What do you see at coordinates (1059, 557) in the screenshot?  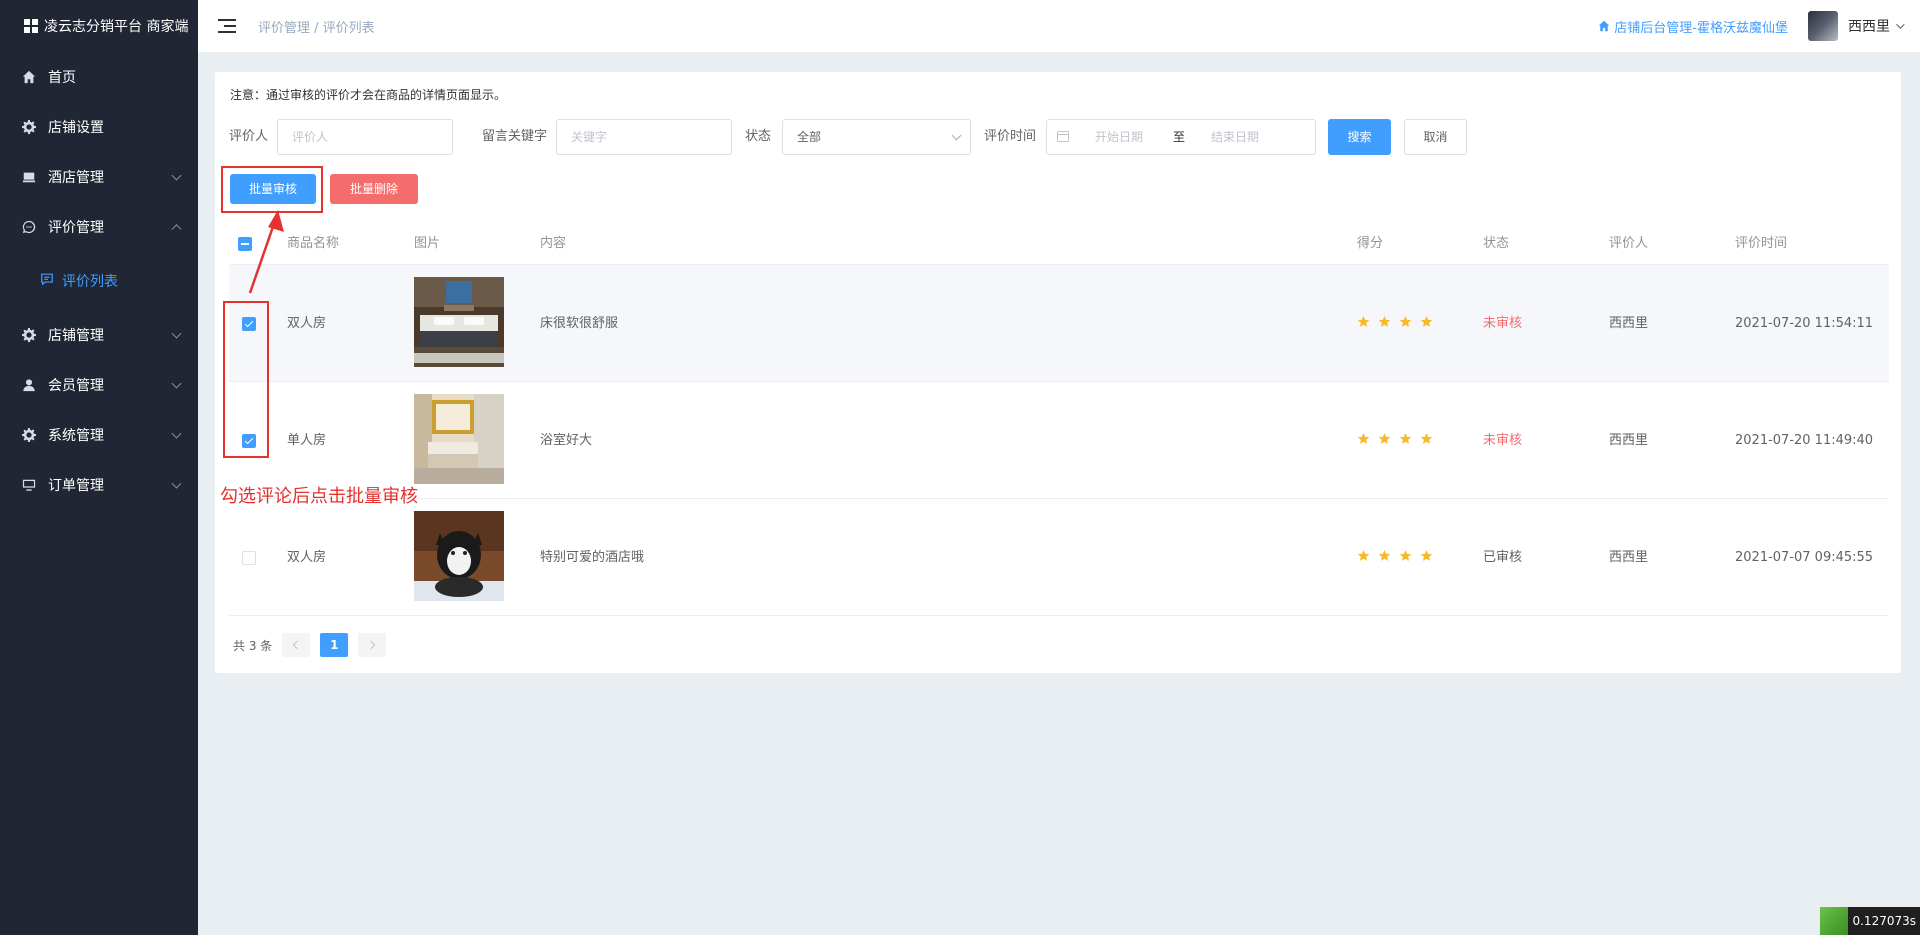 I see `table-row: 双人房 特别可爱的酒店哦 已审核 西西里 2021-07-07 09:45:55` at bounding box center [1059, 557].